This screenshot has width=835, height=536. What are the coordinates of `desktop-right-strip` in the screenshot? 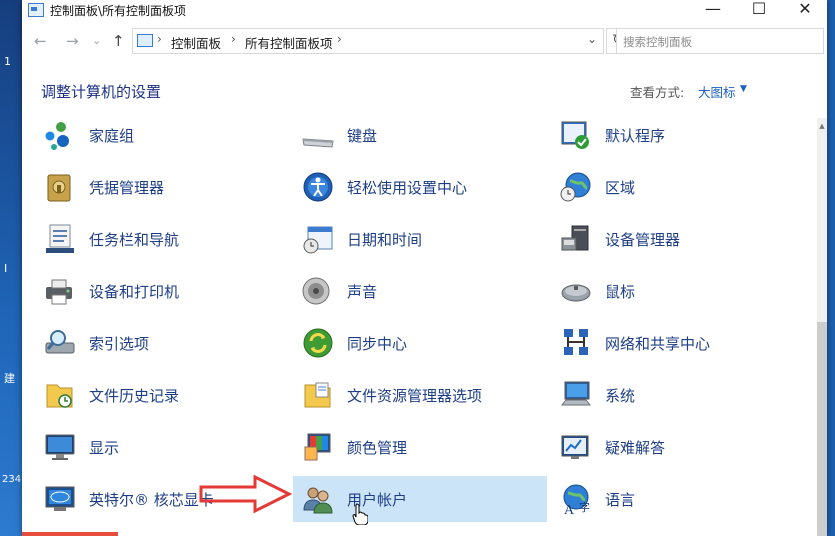 It's located at (831, 268).